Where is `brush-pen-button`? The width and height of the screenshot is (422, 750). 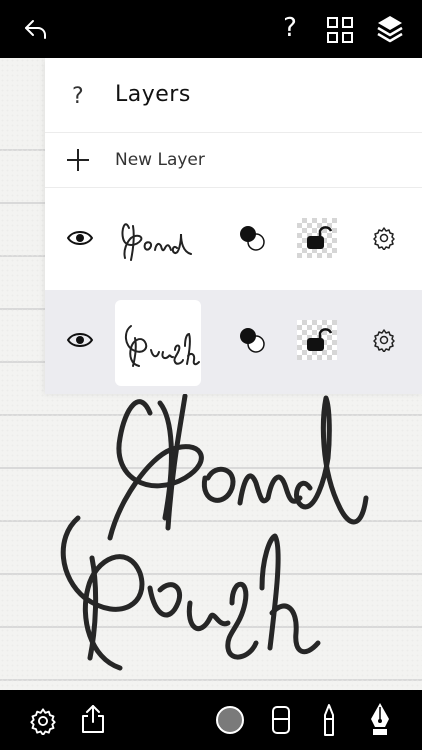
brush-pen-button is located at coordinates (329, 720).